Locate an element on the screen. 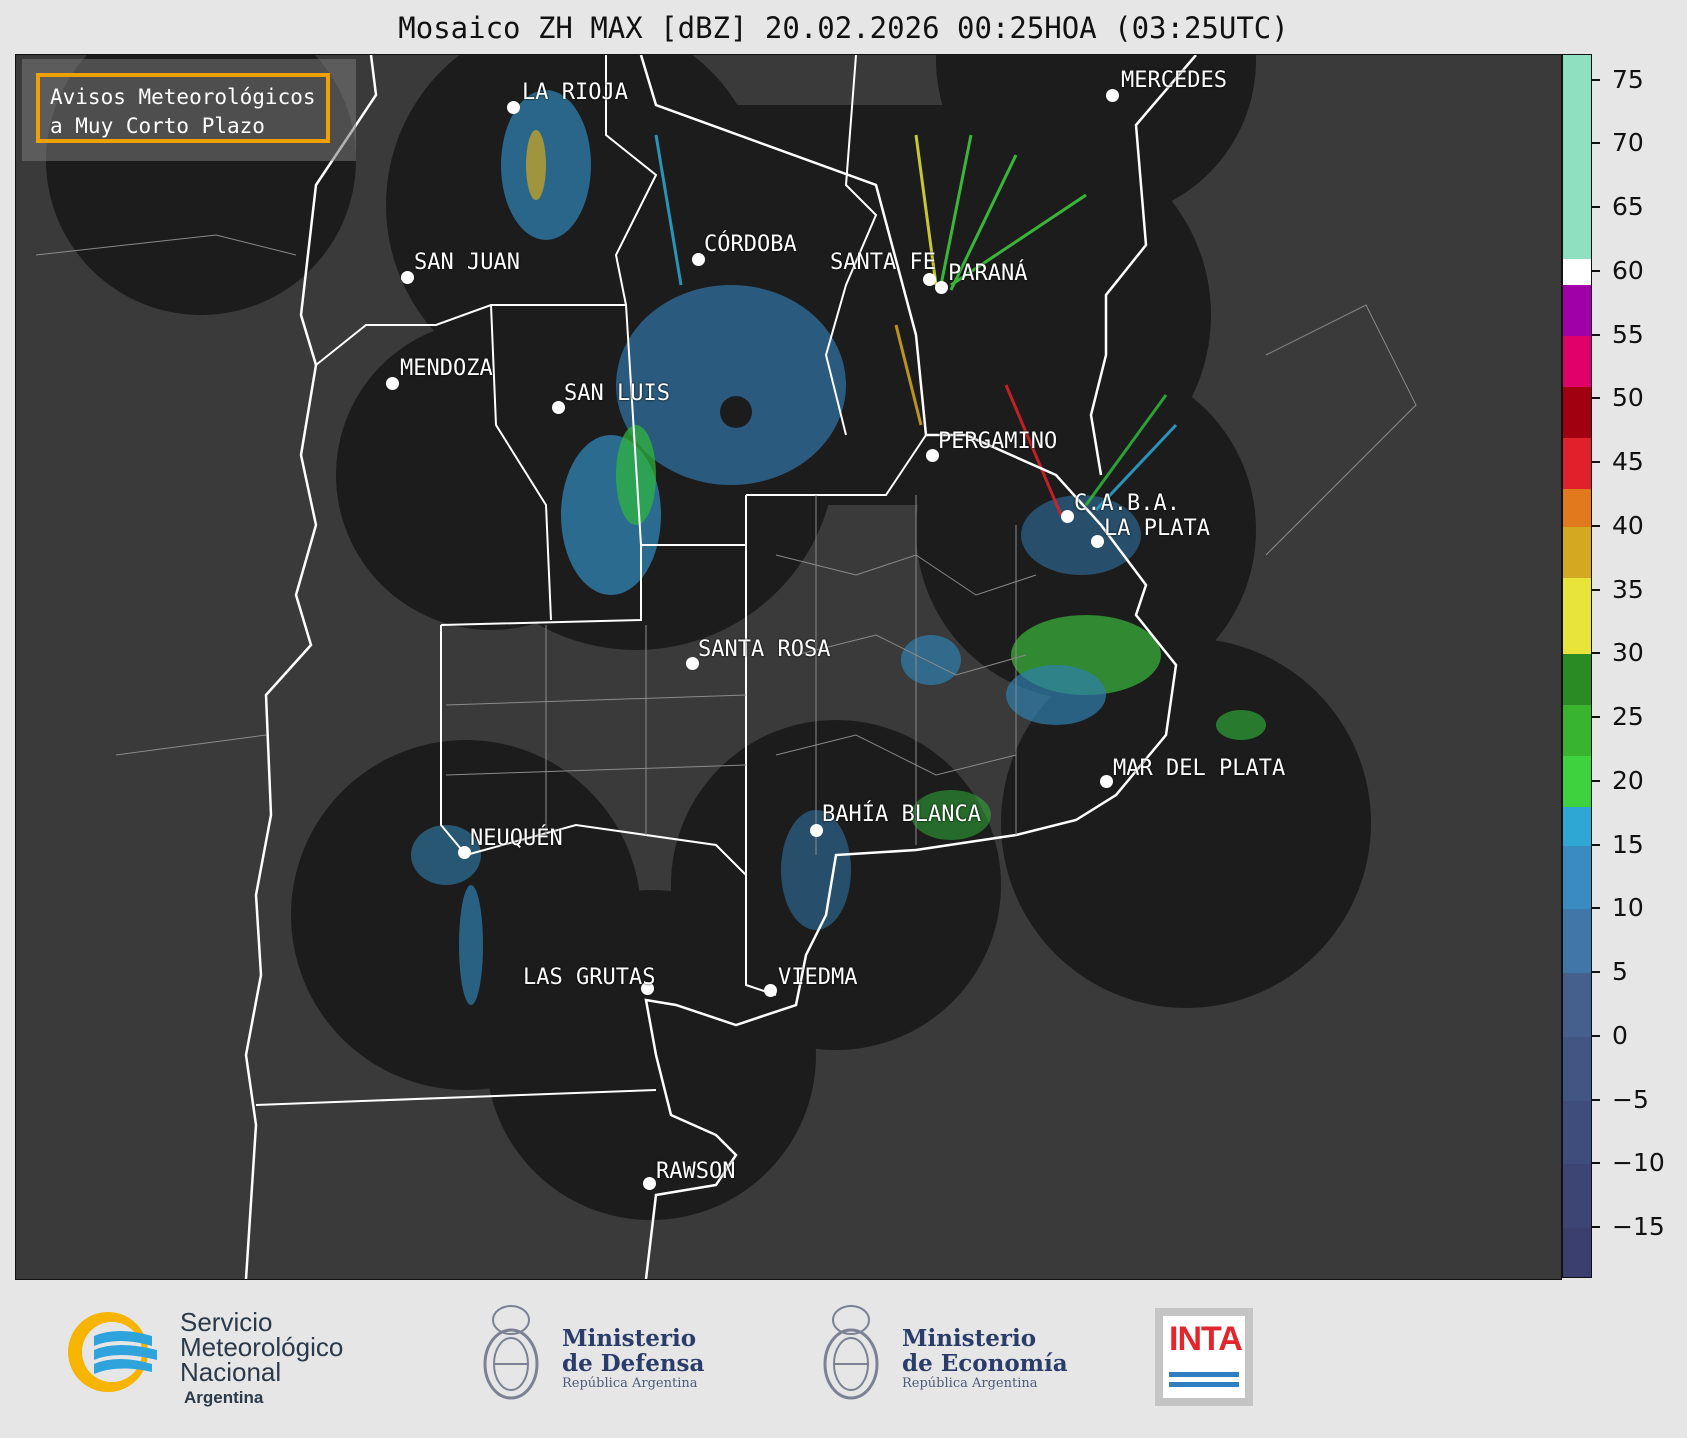 The height and width of the screenshot is (1438, 1687). city-marker-la-rioja is located at coordinates (513, 107).